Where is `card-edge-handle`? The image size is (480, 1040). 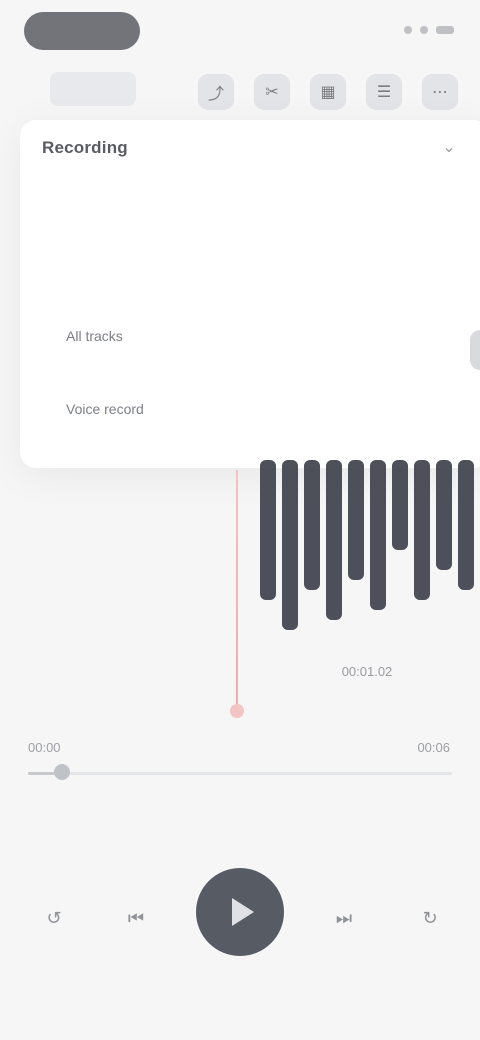 card-edge-handle is located at coordinates (475, 350).